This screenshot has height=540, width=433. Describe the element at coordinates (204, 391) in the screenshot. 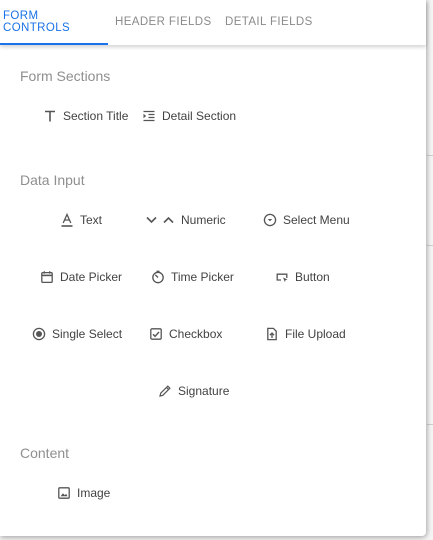

I see `control-label: Signature` at that location.